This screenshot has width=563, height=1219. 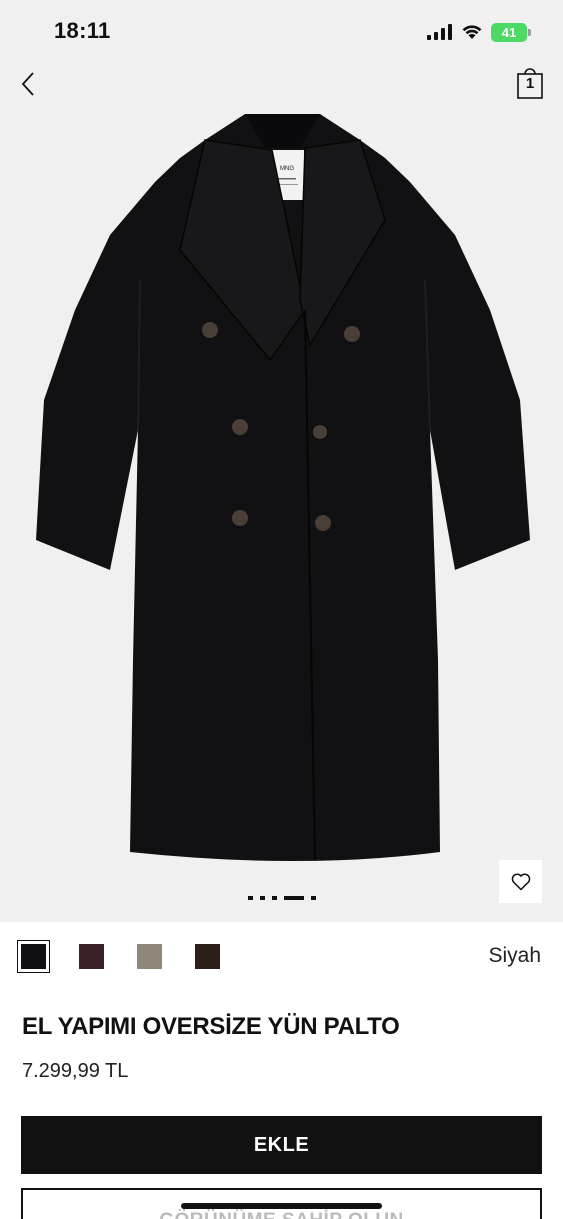 I want to click on battery-level: 41, so click(x=509, y=32).